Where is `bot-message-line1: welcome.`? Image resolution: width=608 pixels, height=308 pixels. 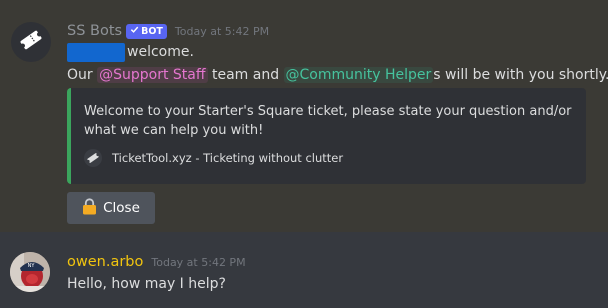 bot-message-line1: welcome. is located at coordinates (130, 52).